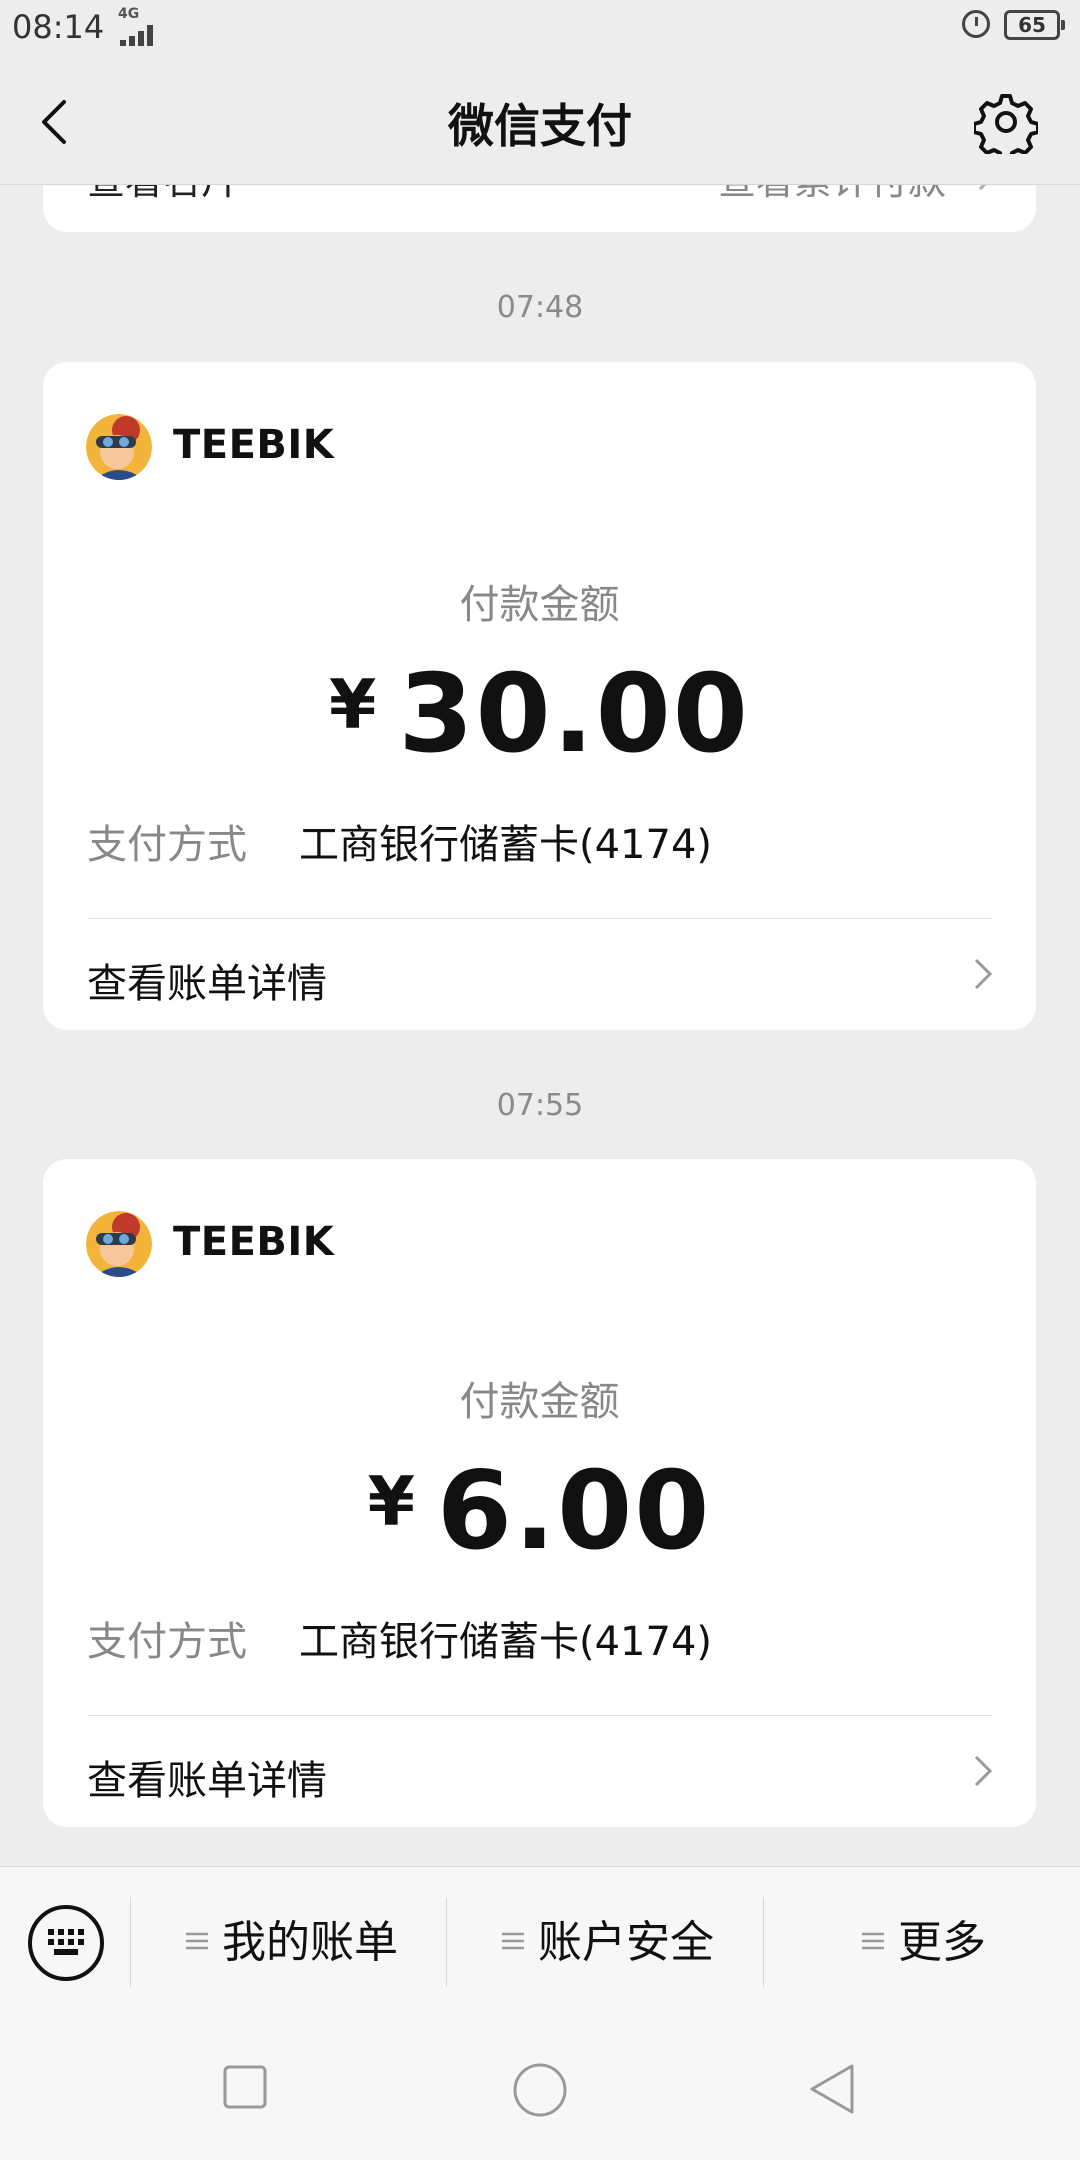 The image size is (1080, 2160). I want to click on status-time: 08:14, so click(58, 27).